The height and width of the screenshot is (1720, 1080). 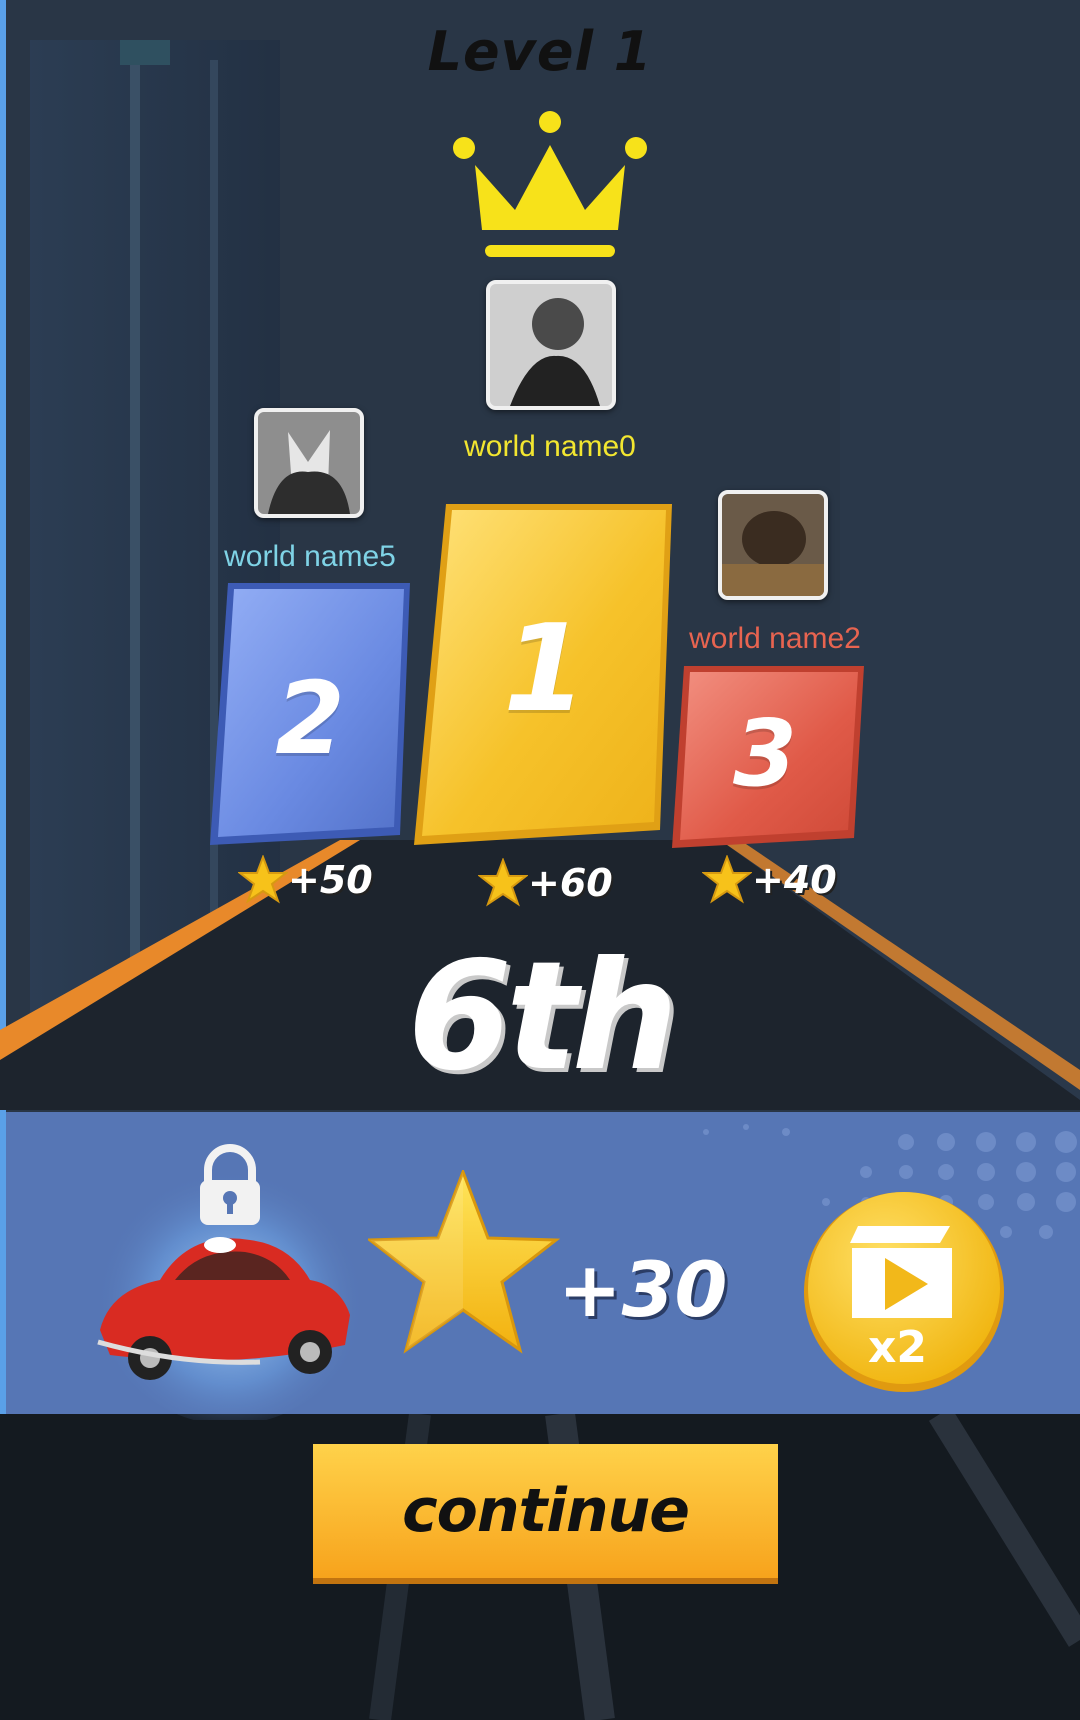 What do you see at coordinates (545, 669) in the screenshot?
I see `podium-number-first: 1` at bounding box center [545, 669].